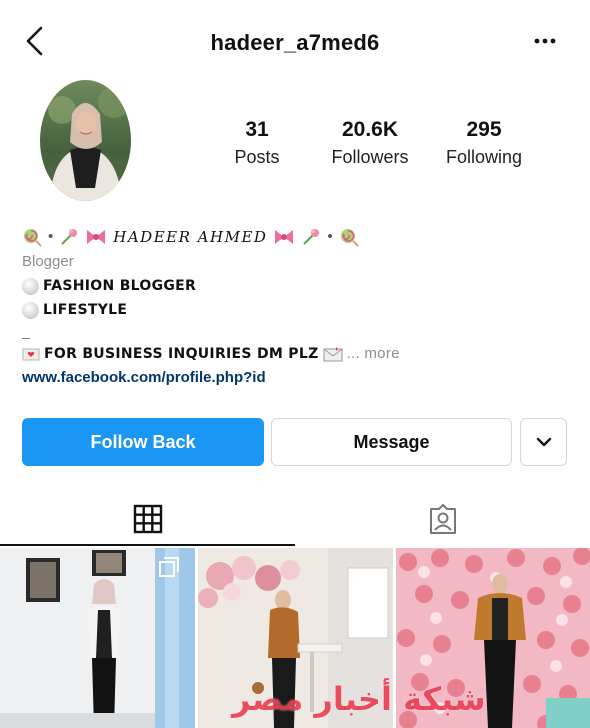 Image resolution: width=590 pixels, height=728 pixels. I want to click on envelope-icon, so click(333, 354).